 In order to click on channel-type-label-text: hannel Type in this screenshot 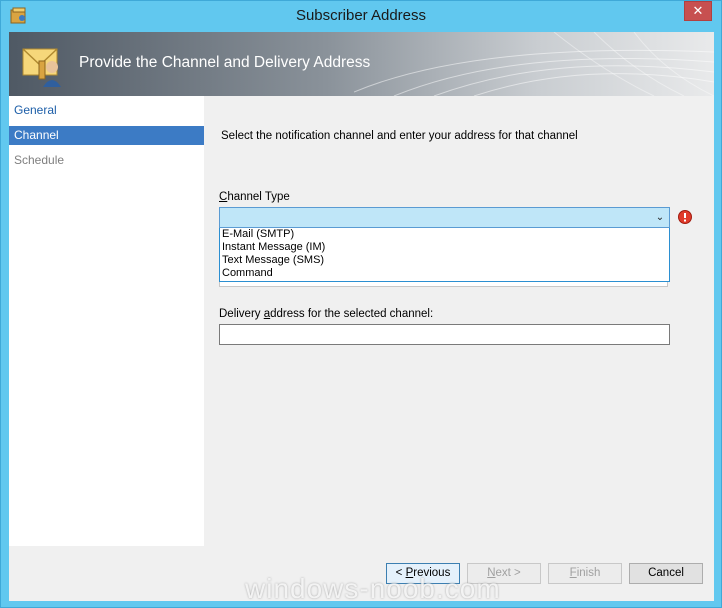, I will do `click(258, 197)`.